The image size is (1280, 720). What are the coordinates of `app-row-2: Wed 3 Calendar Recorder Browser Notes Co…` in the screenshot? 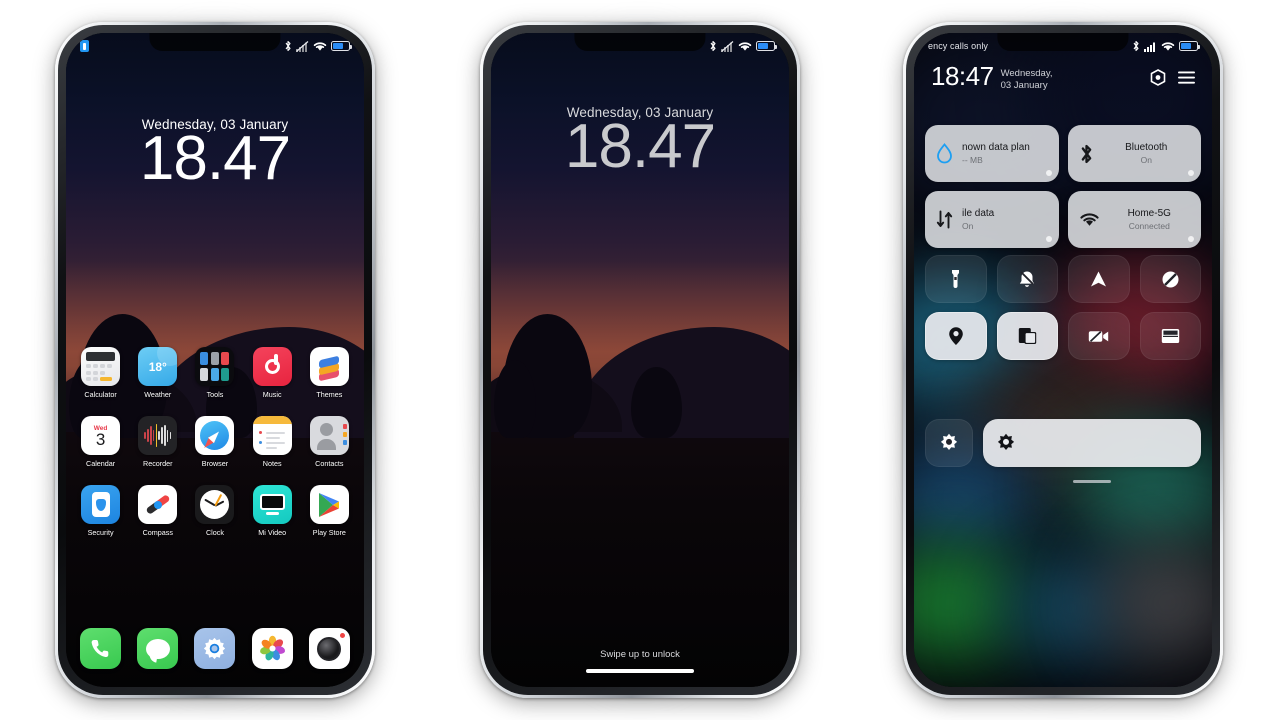 It's located at (215, 442).